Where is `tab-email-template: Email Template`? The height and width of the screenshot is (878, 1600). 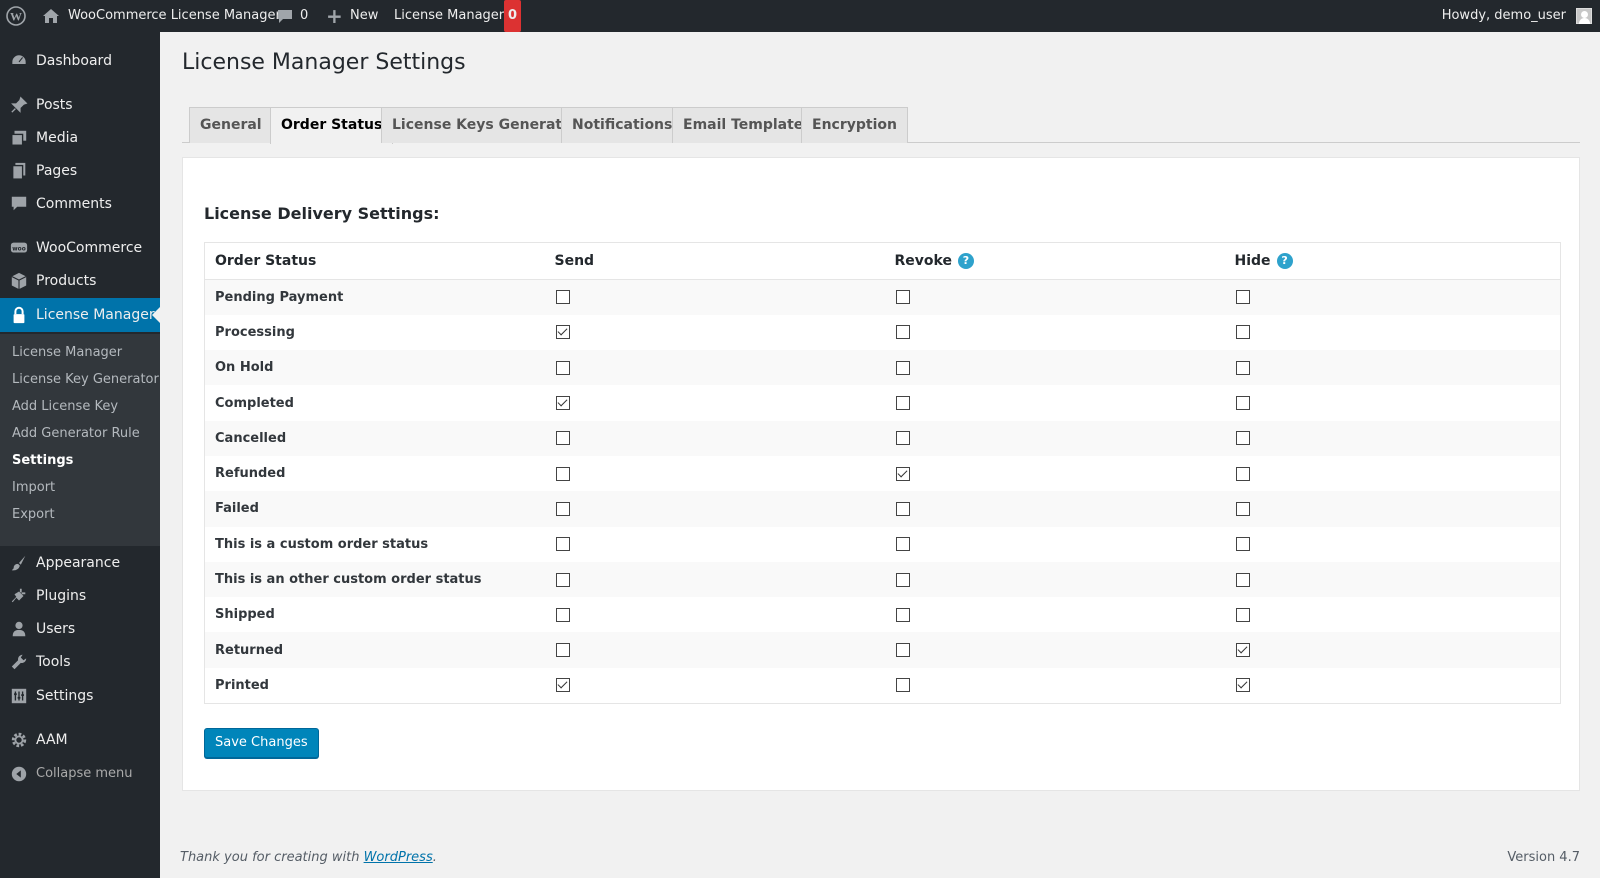 tab-email-template: Email Template is located at coordinates (743, 125).